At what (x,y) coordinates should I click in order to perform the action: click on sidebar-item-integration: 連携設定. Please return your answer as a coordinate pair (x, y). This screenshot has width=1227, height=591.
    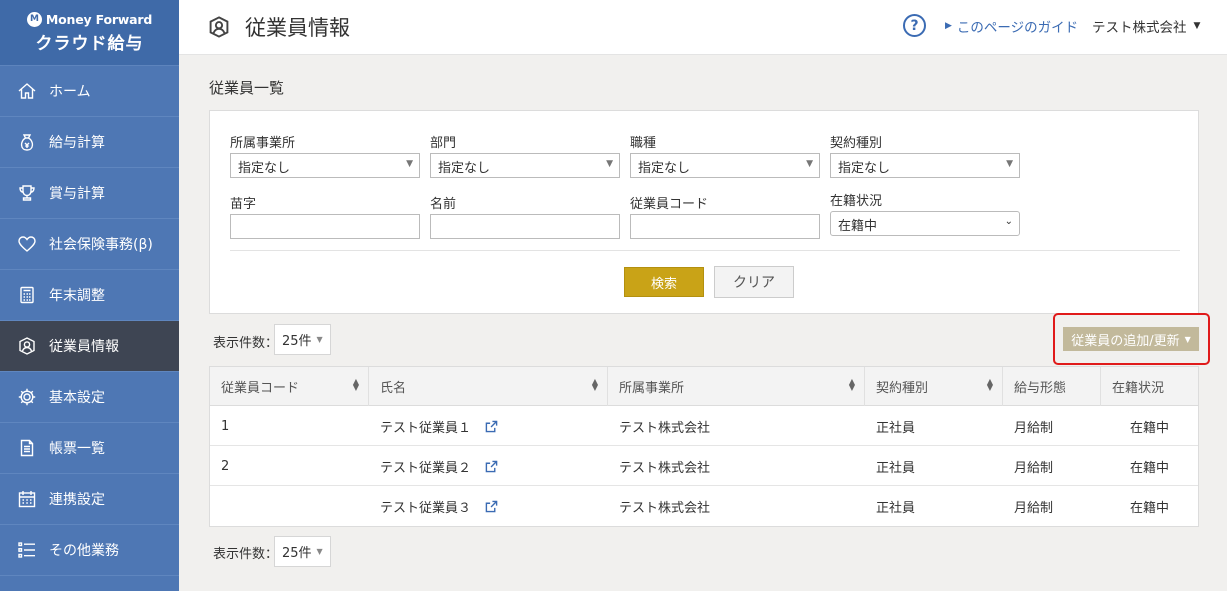
    Looking at the image, I should click on (89, 499).